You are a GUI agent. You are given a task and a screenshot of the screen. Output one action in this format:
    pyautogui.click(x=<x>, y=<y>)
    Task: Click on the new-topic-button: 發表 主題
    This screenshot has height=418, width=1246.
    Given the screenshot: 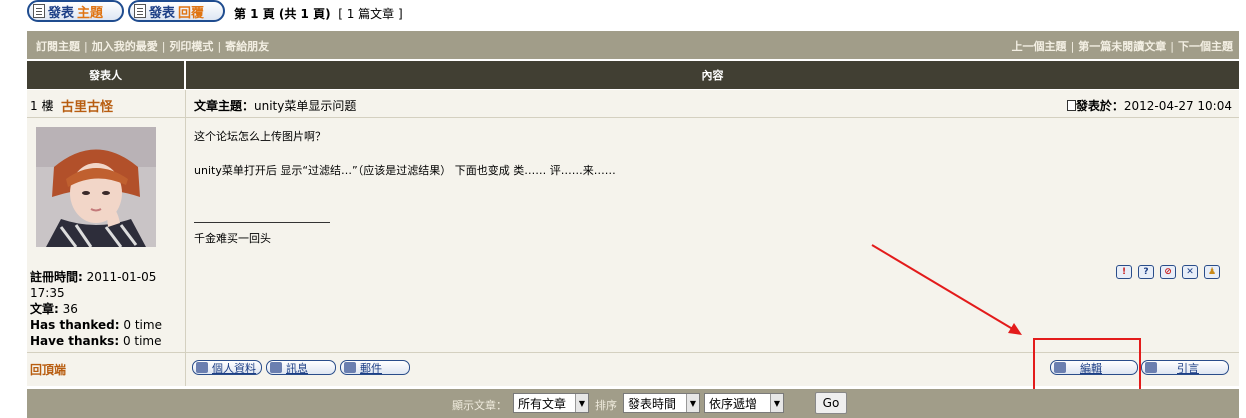 What is the action you would take?
    pyautogui.click(x=75, y=11)
    